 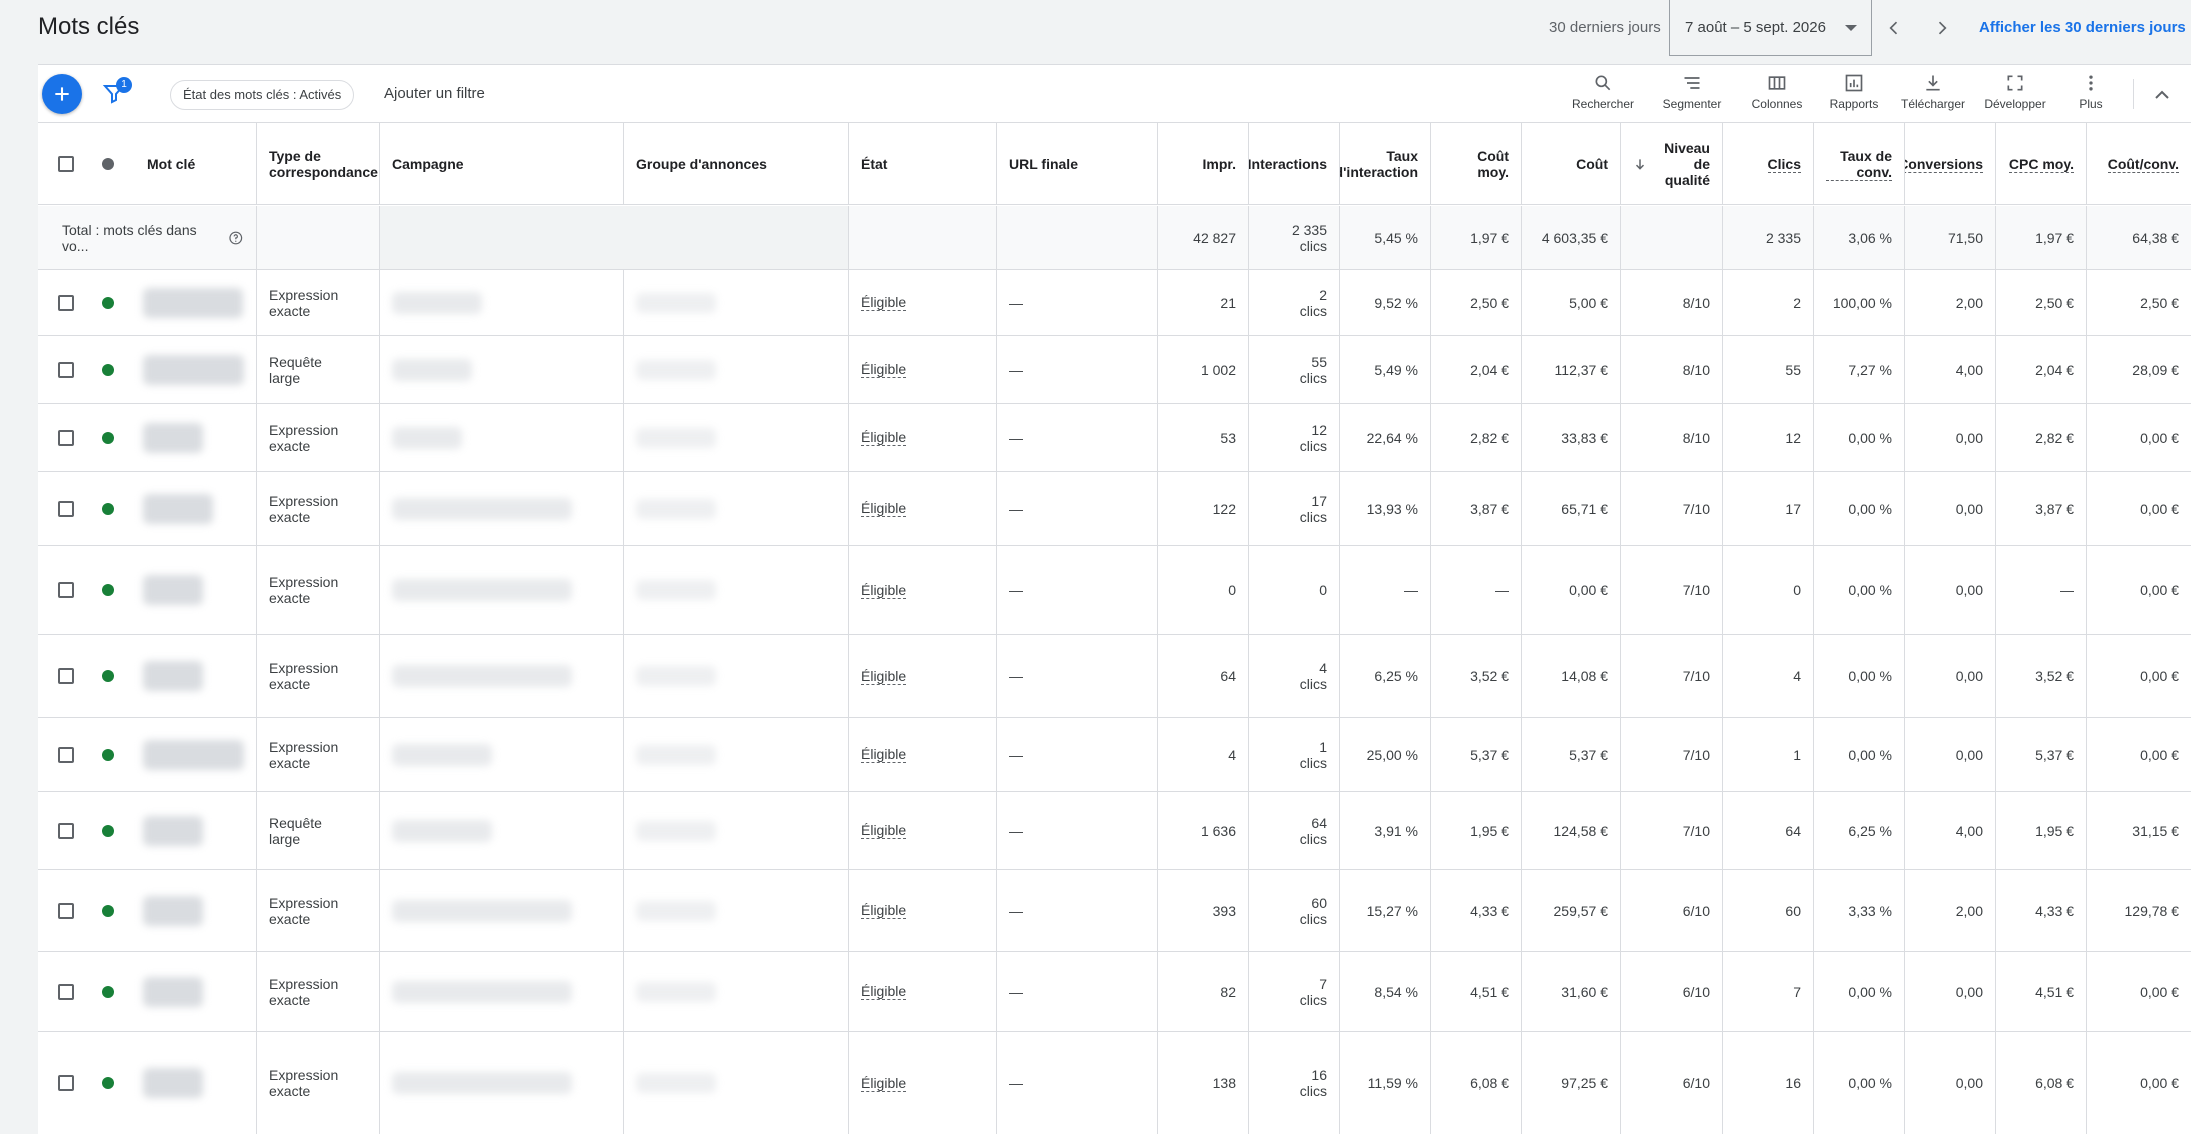 What do you see at coordinates (262, 95) in the screenshot?
I see `filter-chip-keyword-status: État des mots clés : Activés` at bounding box center [262, 95].